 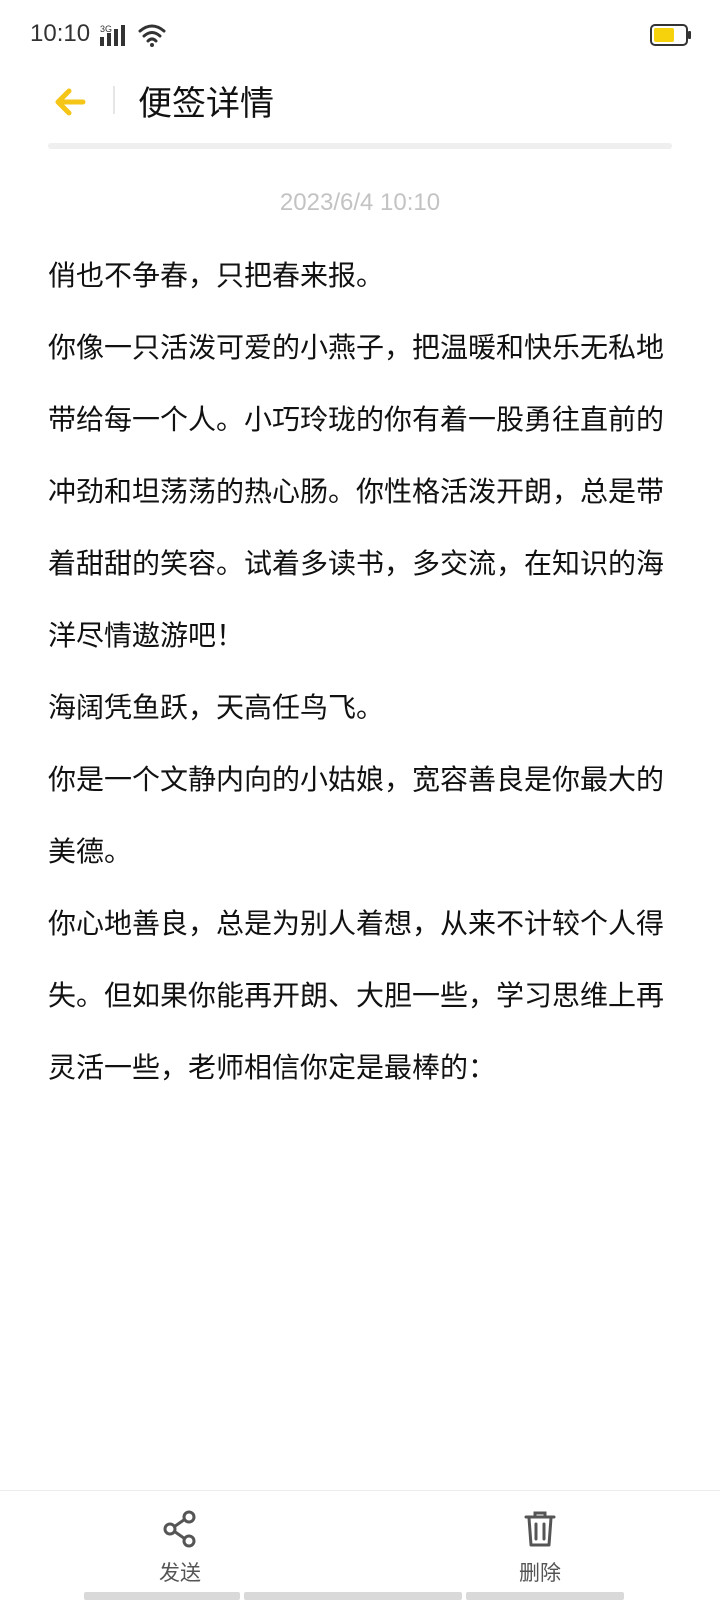 What do you see at coordinates (540, 1573) in the screenshot?
I see `delete-label: 删除` at bounding box center [540, 1573].